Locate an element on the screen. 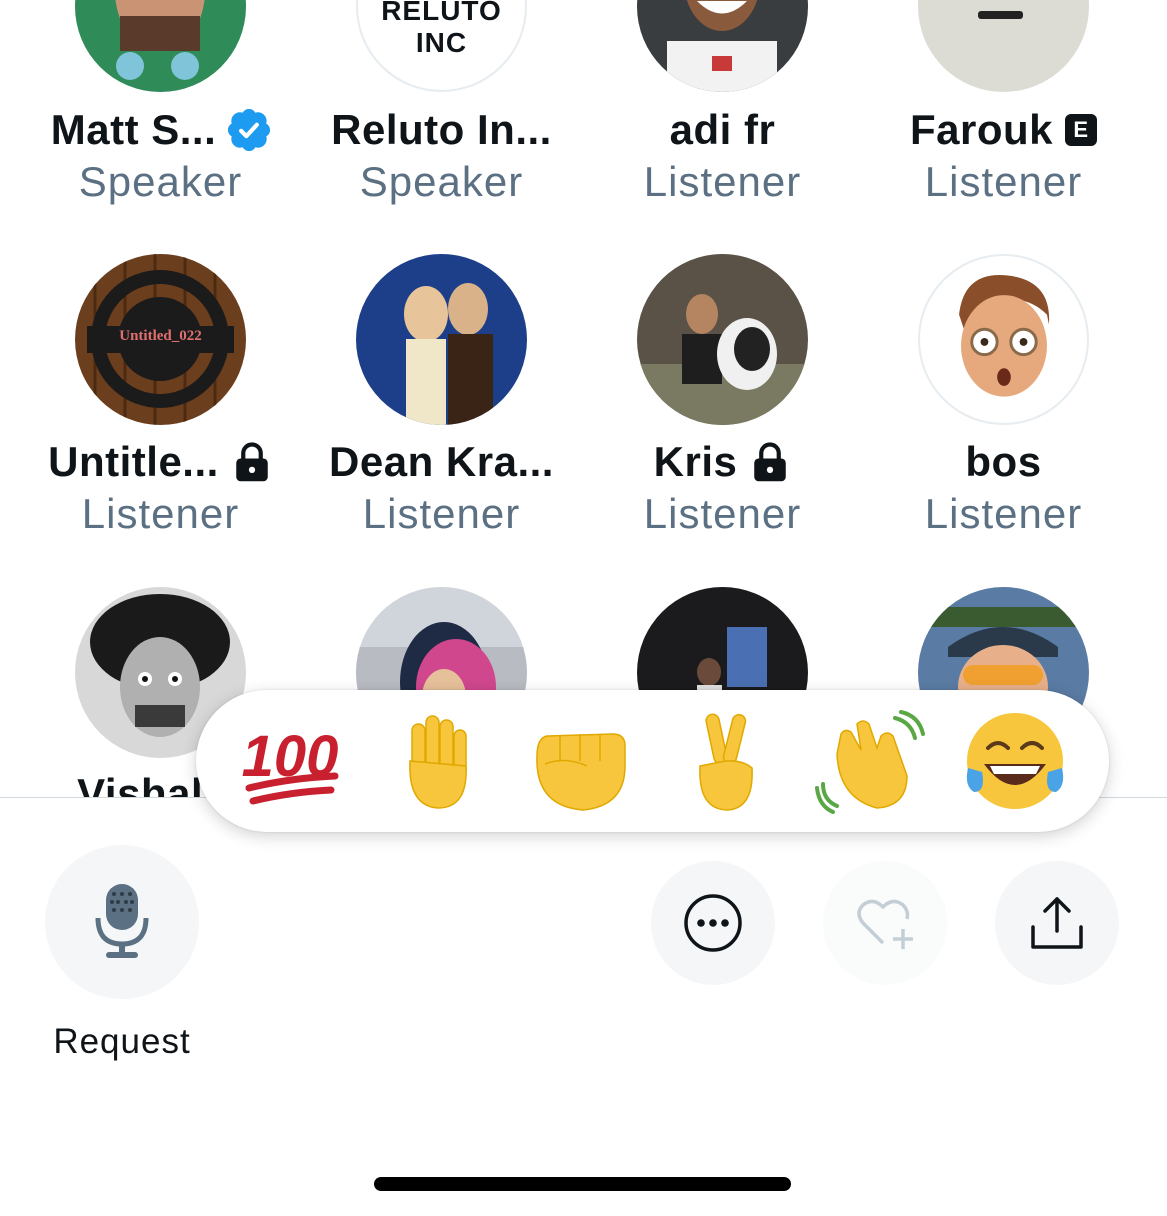  avatar: Untitled_022 is located at coordinates (160, 339).